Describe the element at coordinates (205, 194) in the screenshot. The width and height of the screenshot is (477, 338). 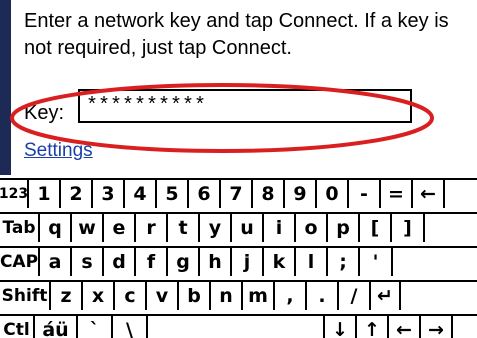
I see `key-6: 6` at that location.